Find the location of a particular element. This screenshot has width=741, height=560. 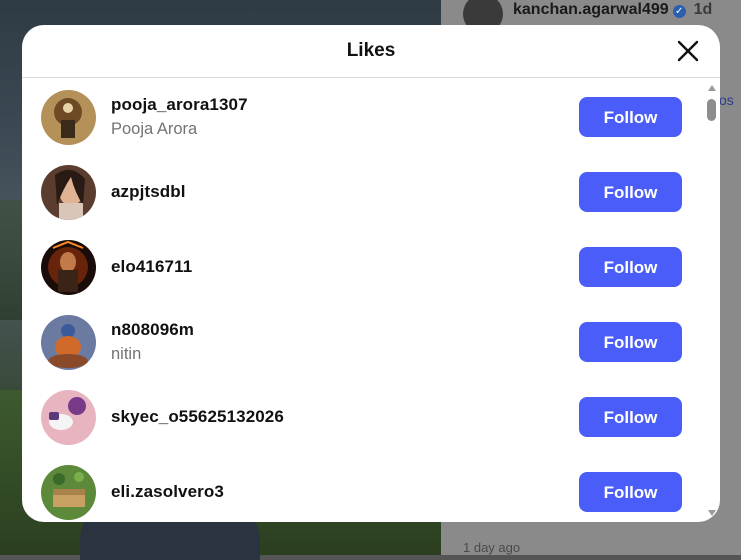

list-item: skyec_o55625132026 Follow is located at coordinates (361, 417).